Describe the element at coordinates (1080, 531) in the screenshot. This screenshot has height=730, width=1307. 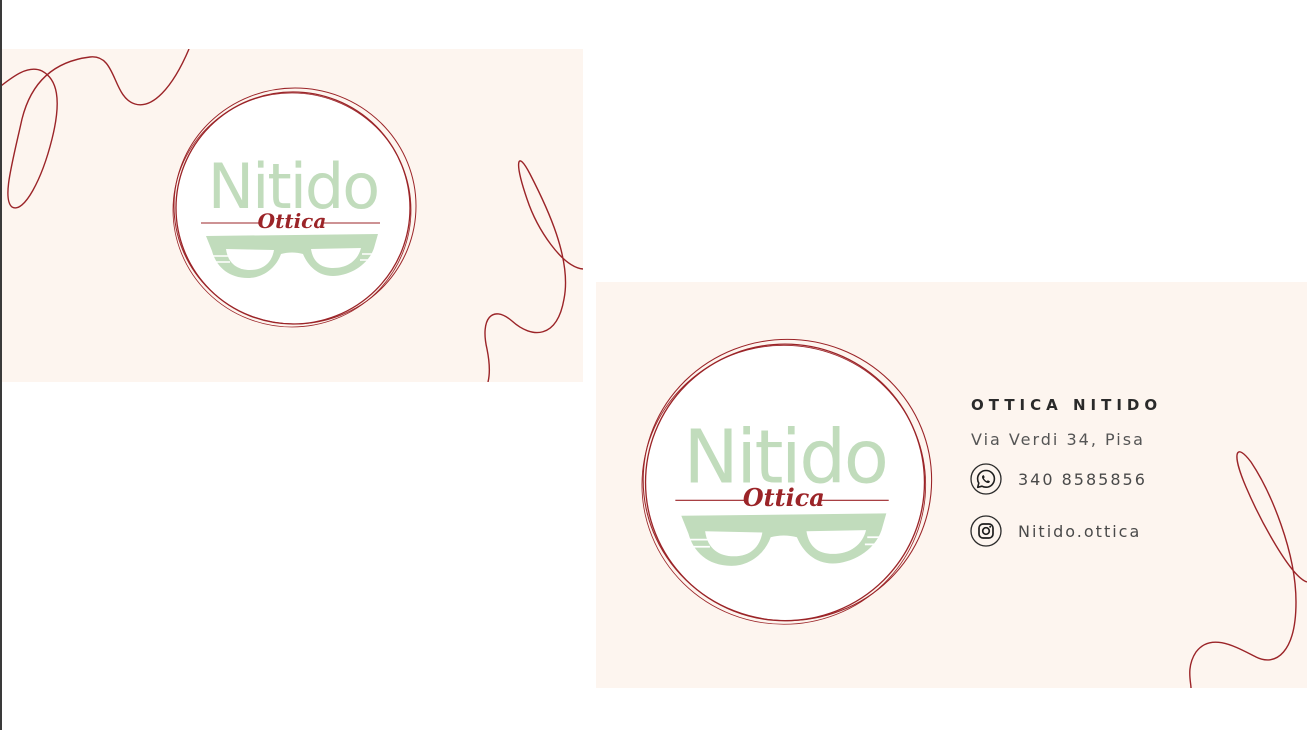
I see `instagram-handle: Nitido.ottica` at that location.